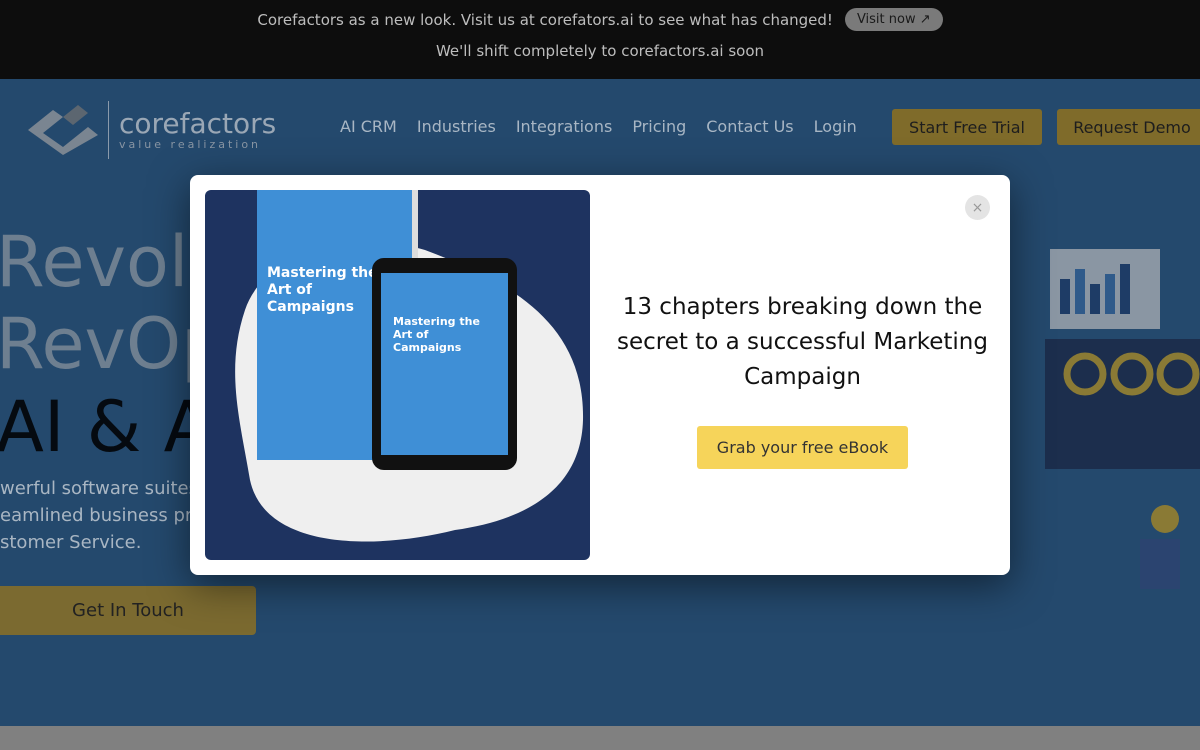 The image size is (1200, 750). Describe the element at coordinates (99, 488) in the screenshot. I see `hero-text-1: werful software suites` at that location.